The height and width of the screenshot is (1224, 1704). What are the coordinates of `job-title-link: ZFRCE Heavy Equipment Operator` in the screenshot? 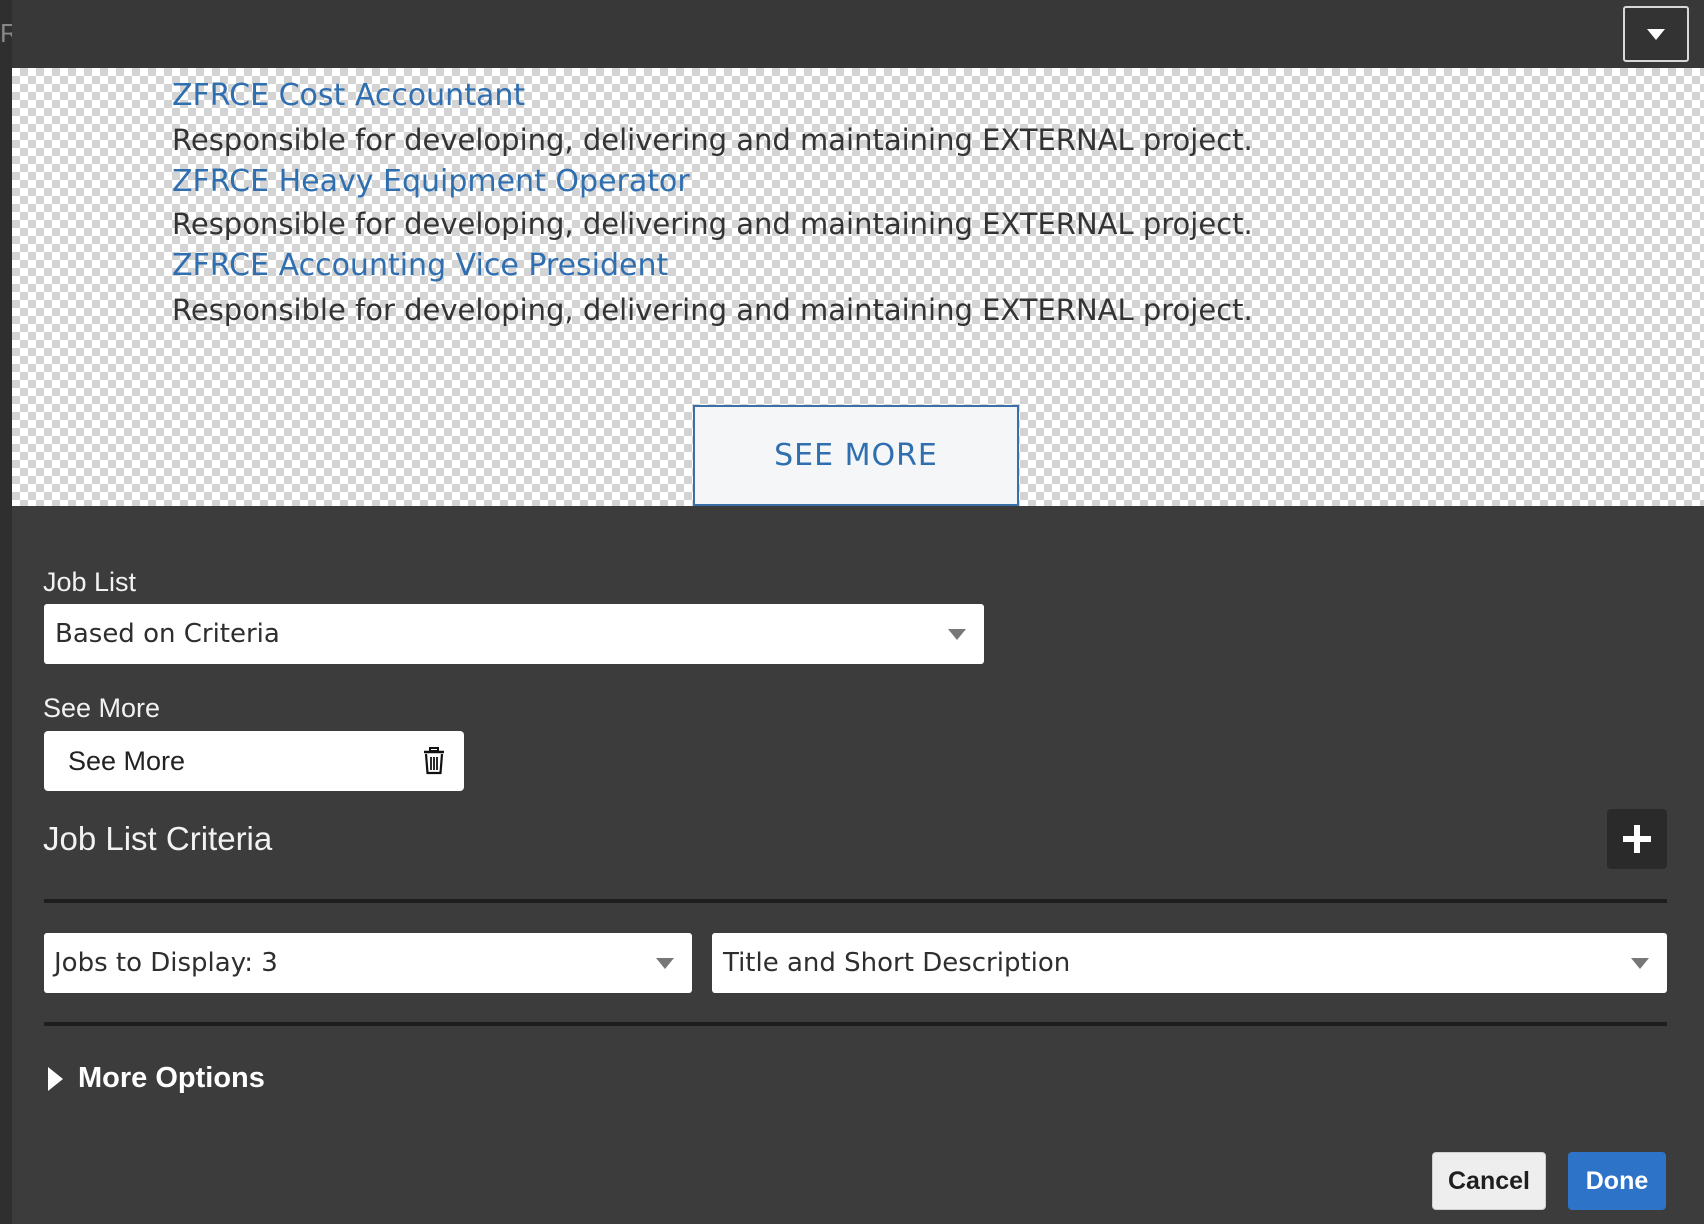 It's located at (712, 182).